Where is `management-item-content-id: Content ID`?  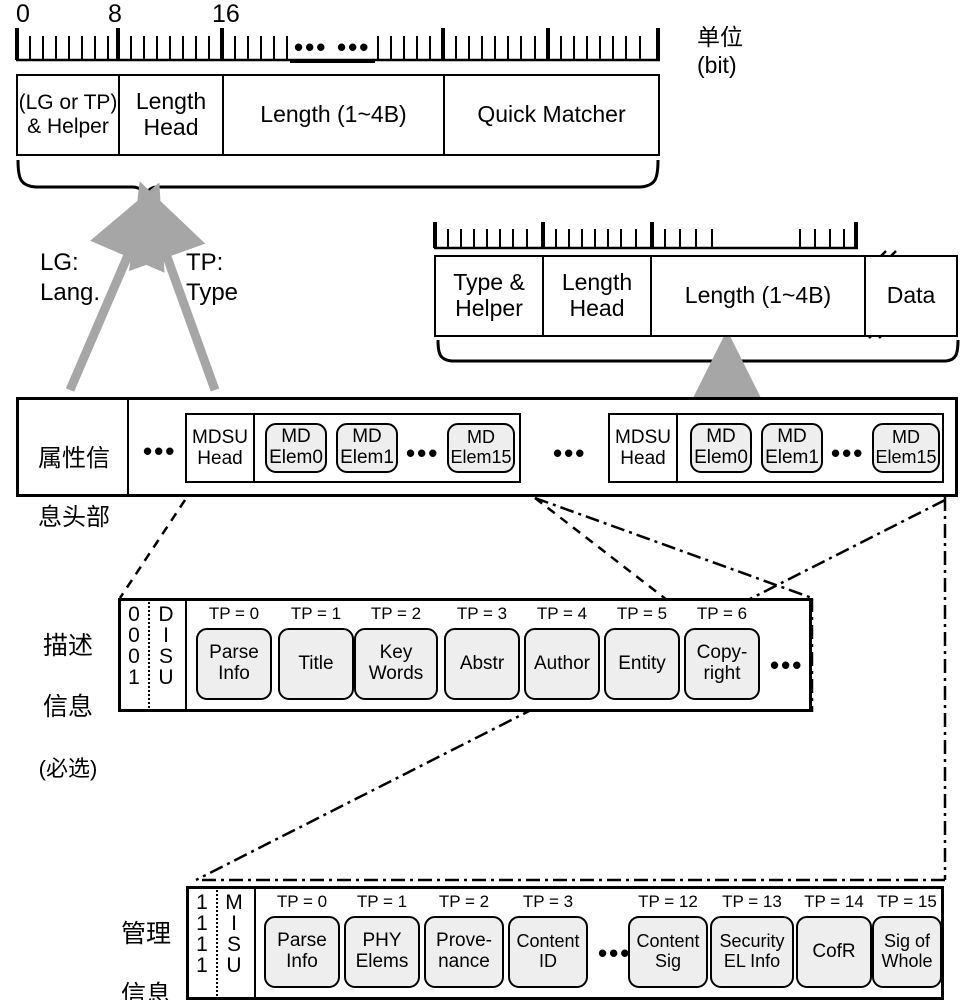 management-item-content-id: Content ID is located at coordinates (548, 952).